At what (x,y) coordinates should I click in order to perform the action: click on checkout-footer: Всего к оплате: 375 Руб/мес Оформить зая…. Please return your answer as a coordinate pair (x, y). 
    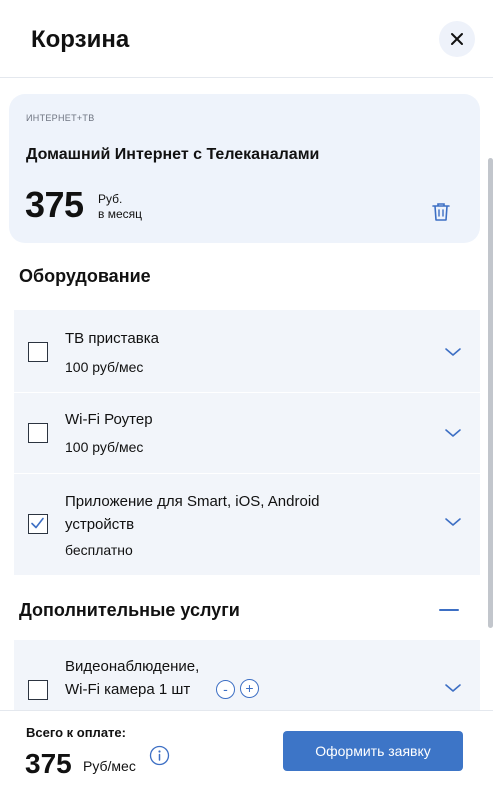
    Looking at the image, I should click on (246, 750).